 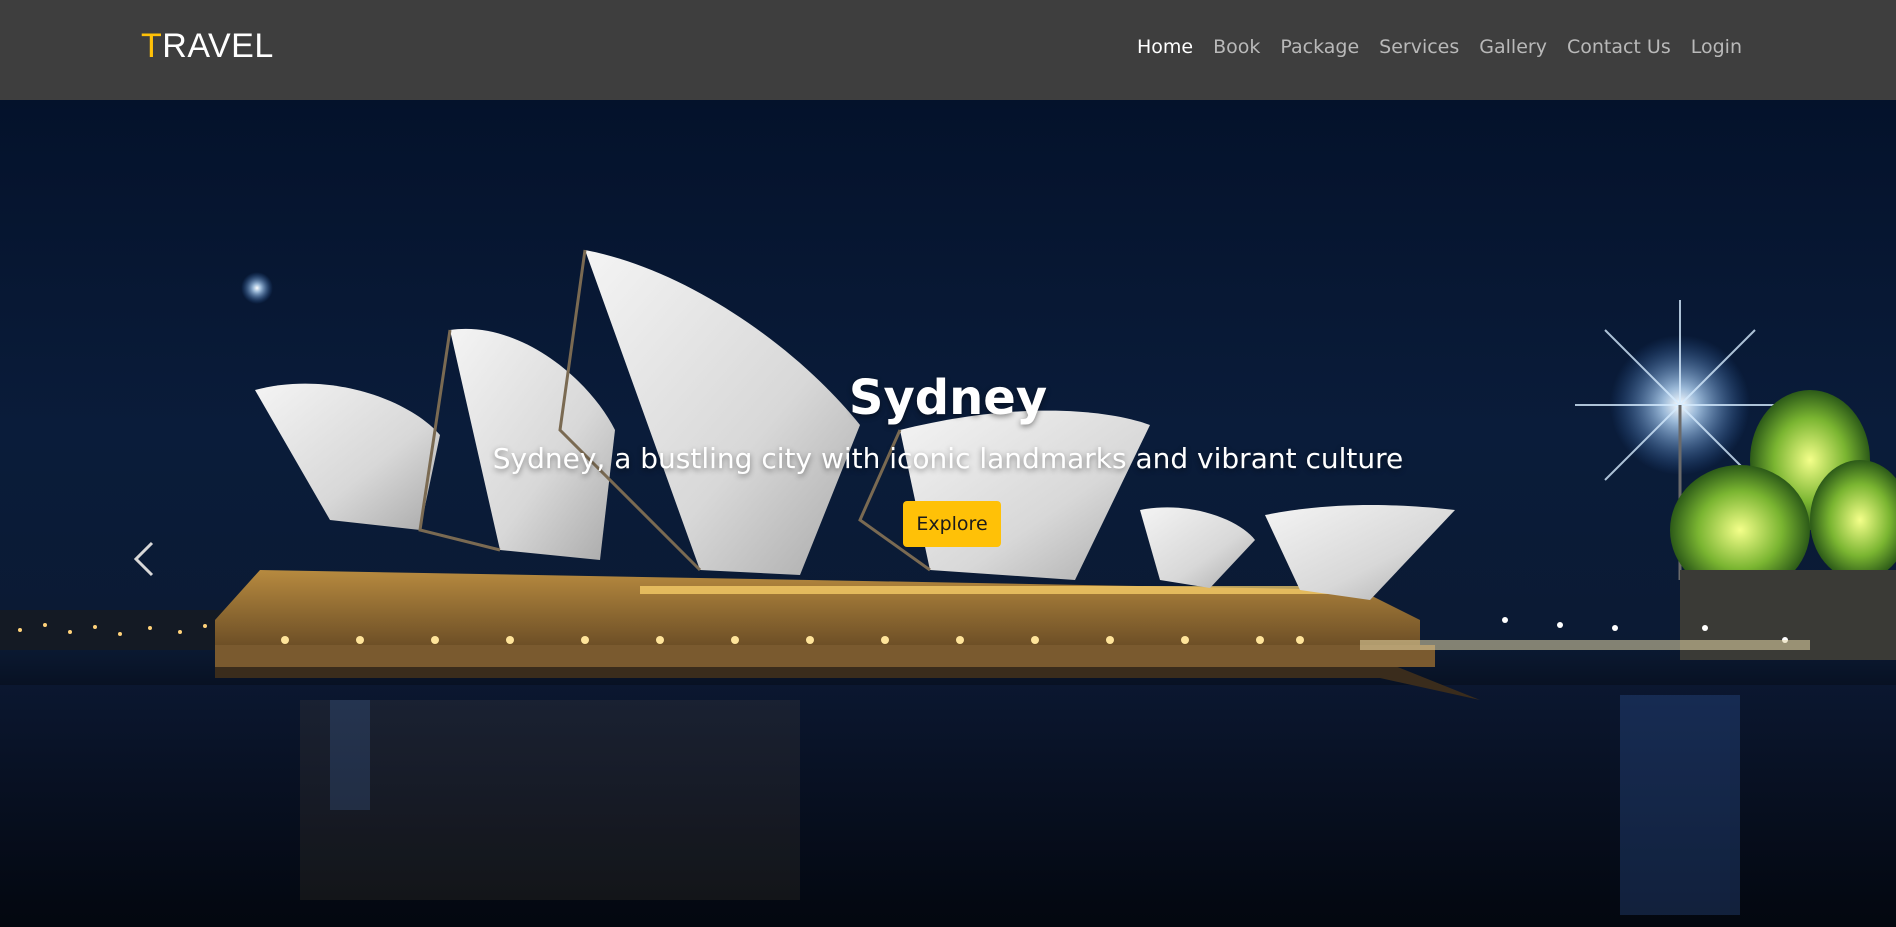 I want to click on brand-first-letter: T, so click(x=152, y=46).